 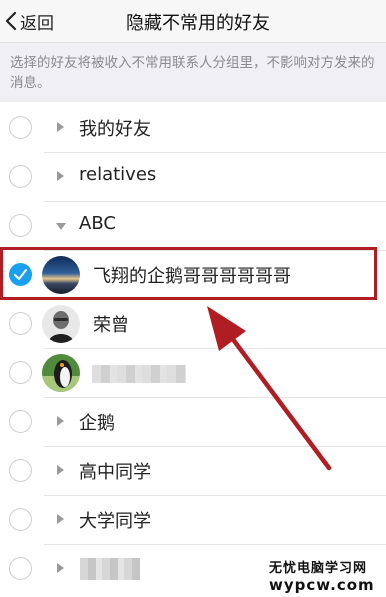 What do you see at coordinates (115, 129) in the screenshot?
I see `group-label: 我的好友` at bounding box center [115, 129].